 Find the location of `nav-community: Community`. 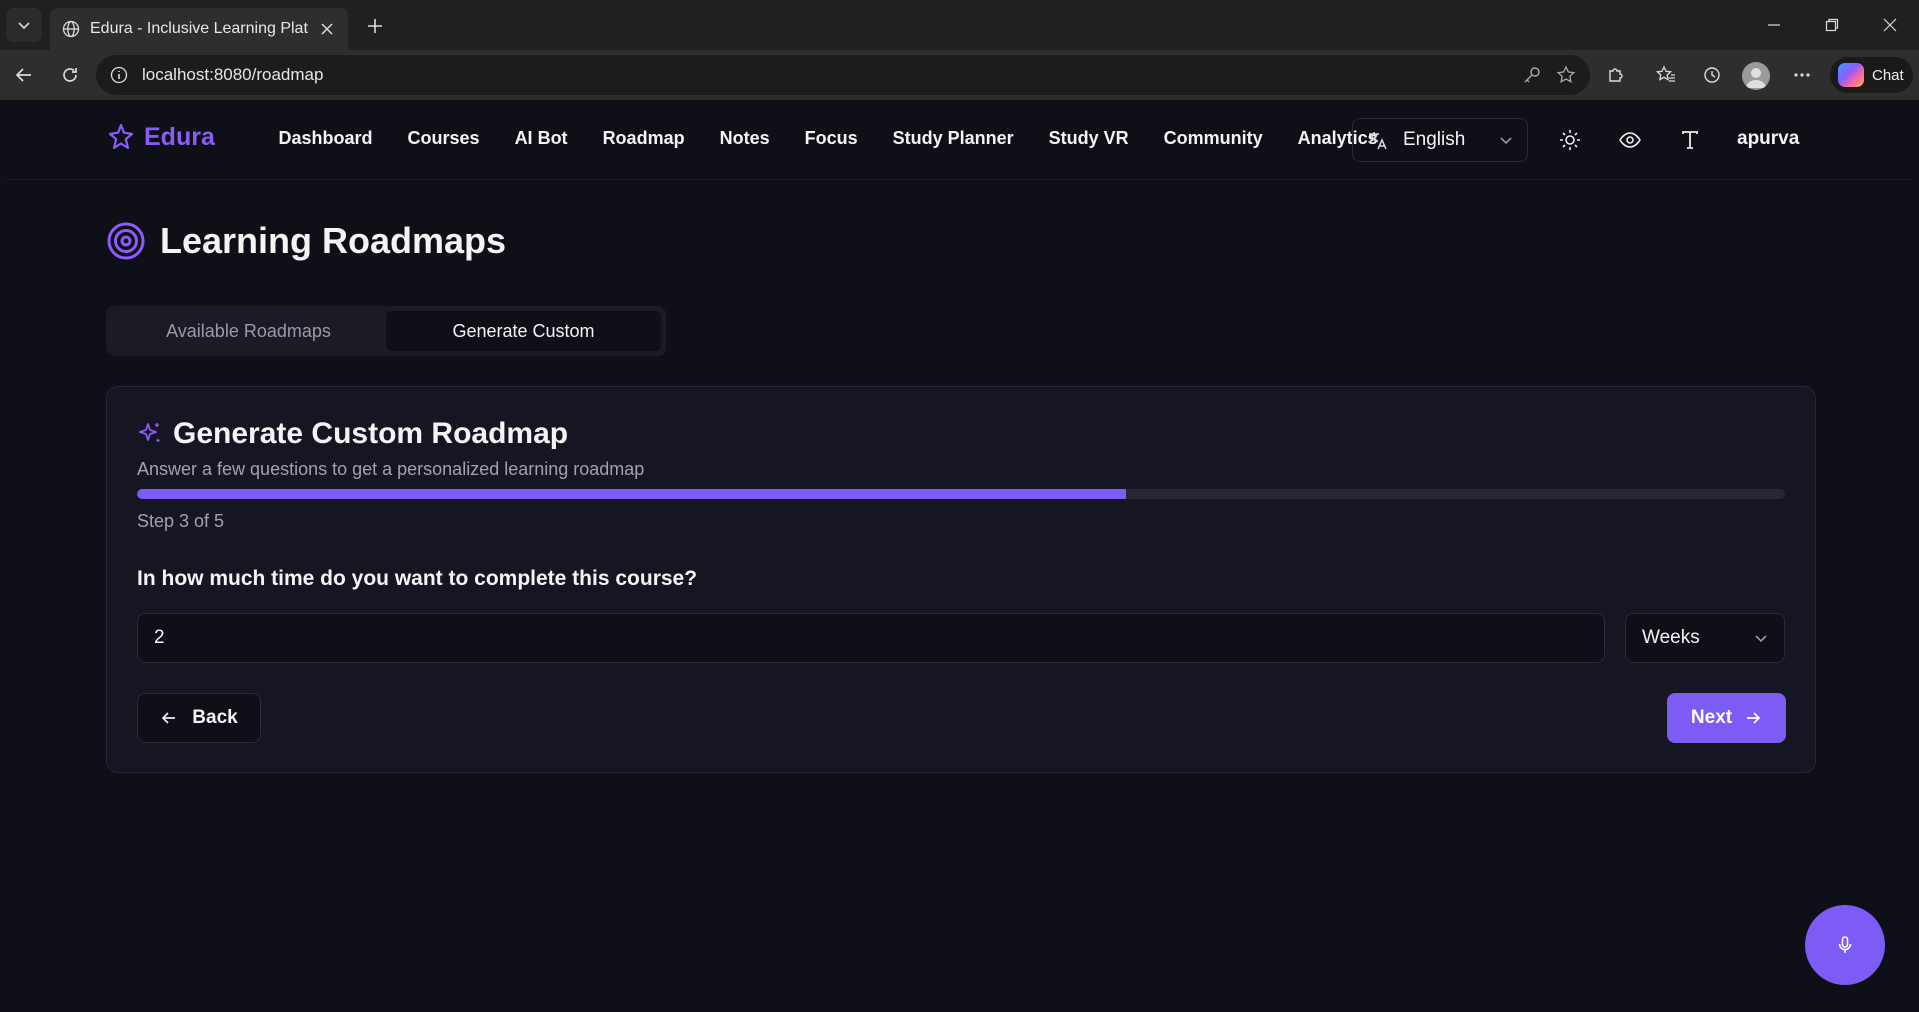

nav-community: Community is located at coordinates (1213, 138).